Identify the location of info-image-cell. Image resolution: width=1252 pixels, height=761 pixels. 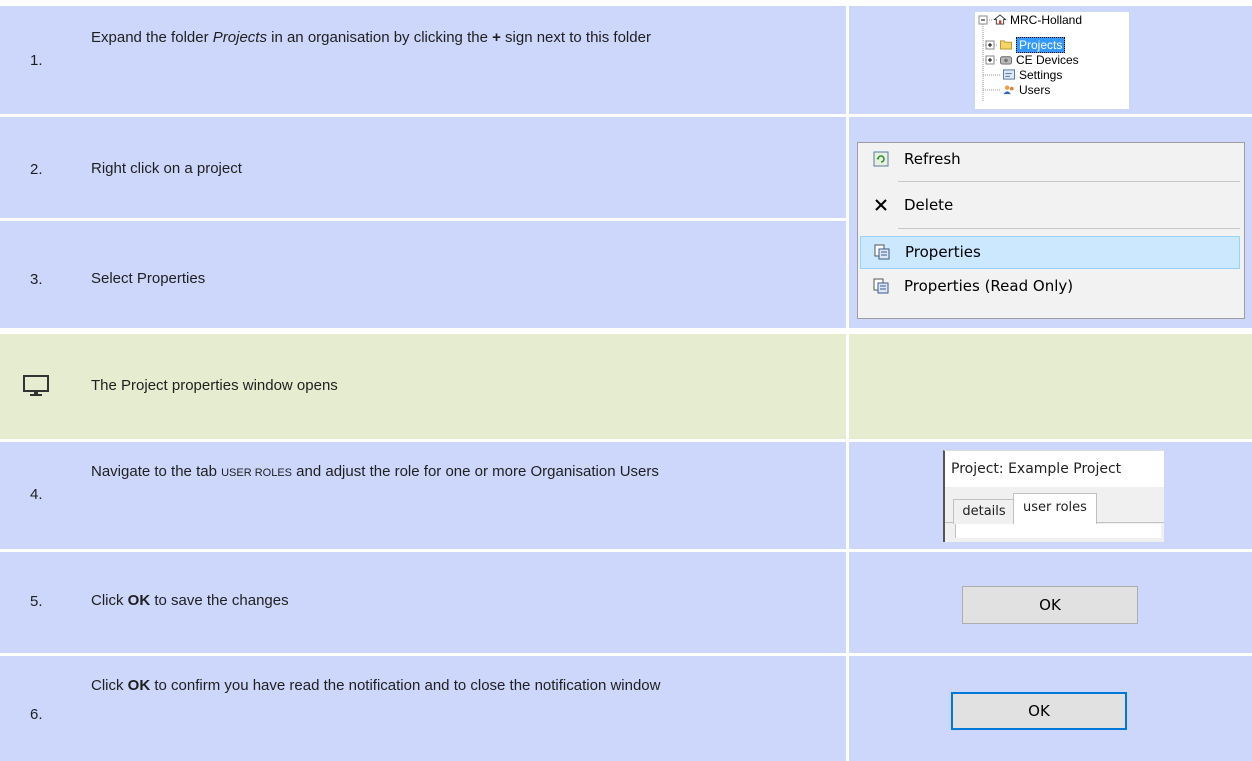
(1050, 386).